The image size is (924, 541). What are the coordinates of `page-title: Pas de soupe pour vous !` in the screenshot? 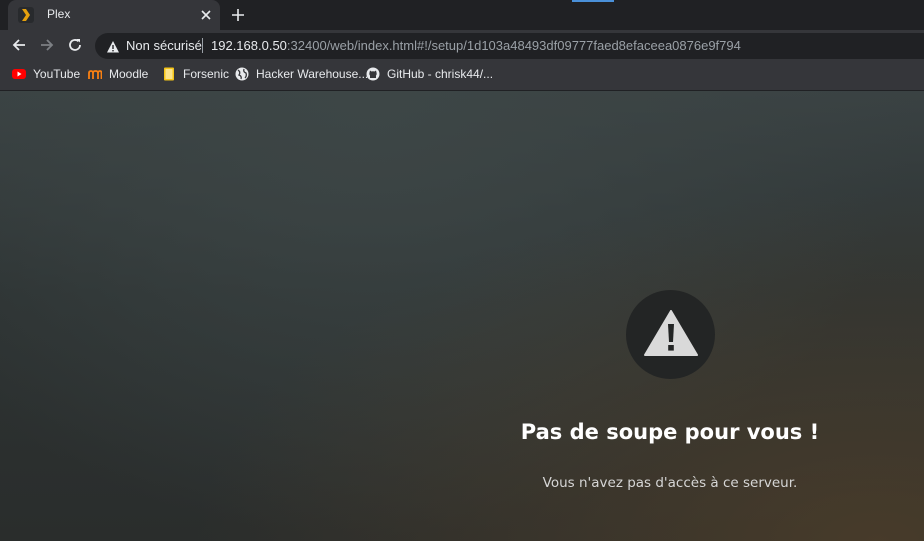 It's located at (670, 432).